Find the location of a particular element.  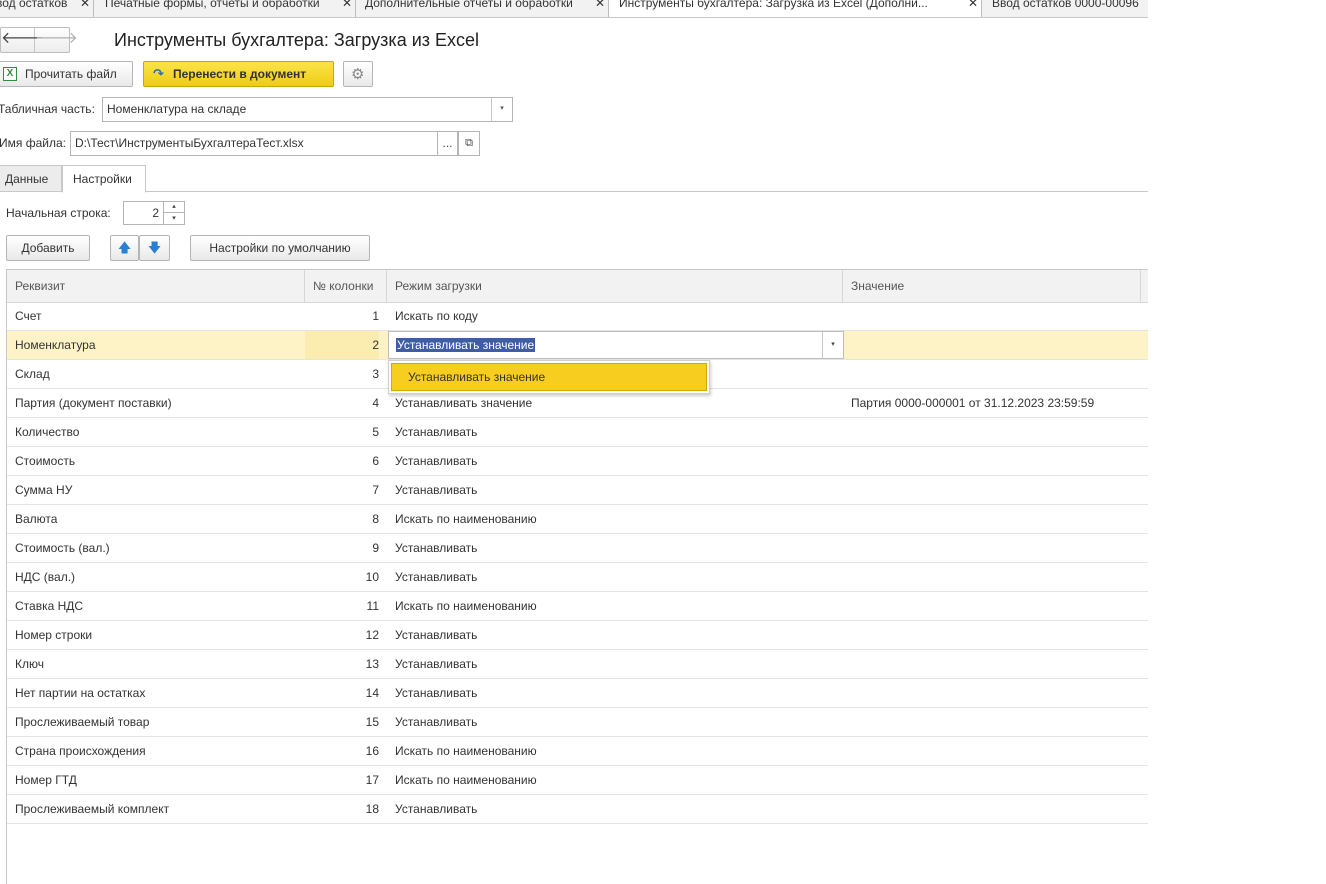

window-tab-opening-balances-doc: Ввод остатков 0000-00096 is located at coordinates (1065, 8).